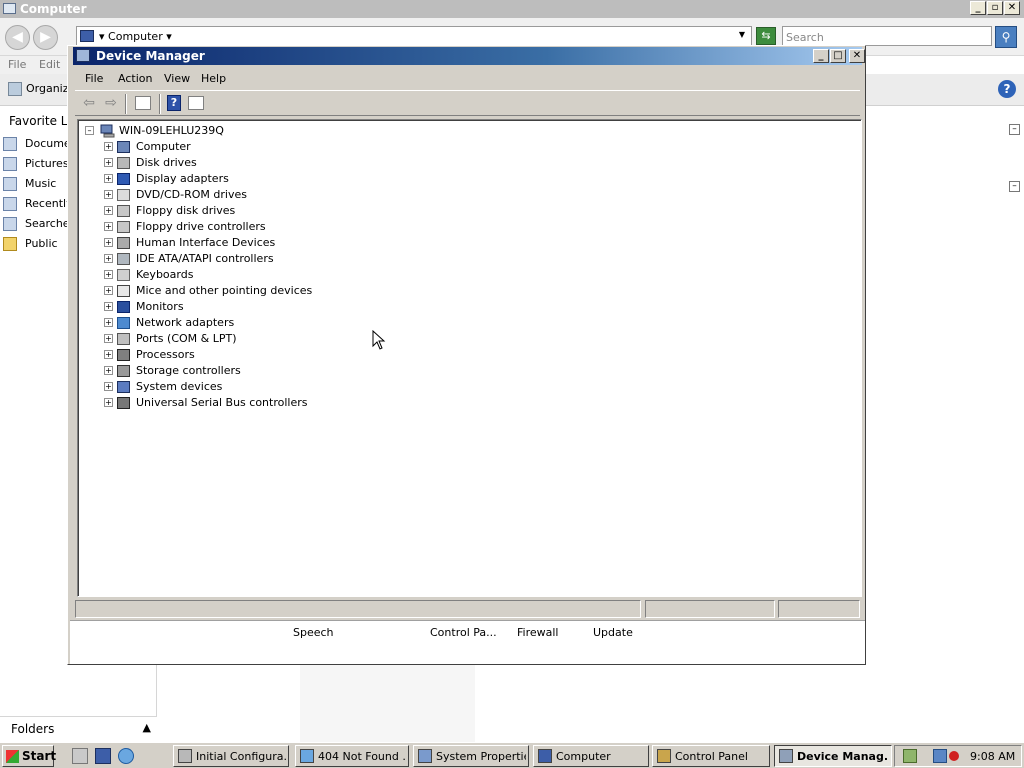 This screenshot has height=768, width=1024. Describe the element at coordinates (1006, 37) in the screenshot. I see `search-button: ⚲` at that location.